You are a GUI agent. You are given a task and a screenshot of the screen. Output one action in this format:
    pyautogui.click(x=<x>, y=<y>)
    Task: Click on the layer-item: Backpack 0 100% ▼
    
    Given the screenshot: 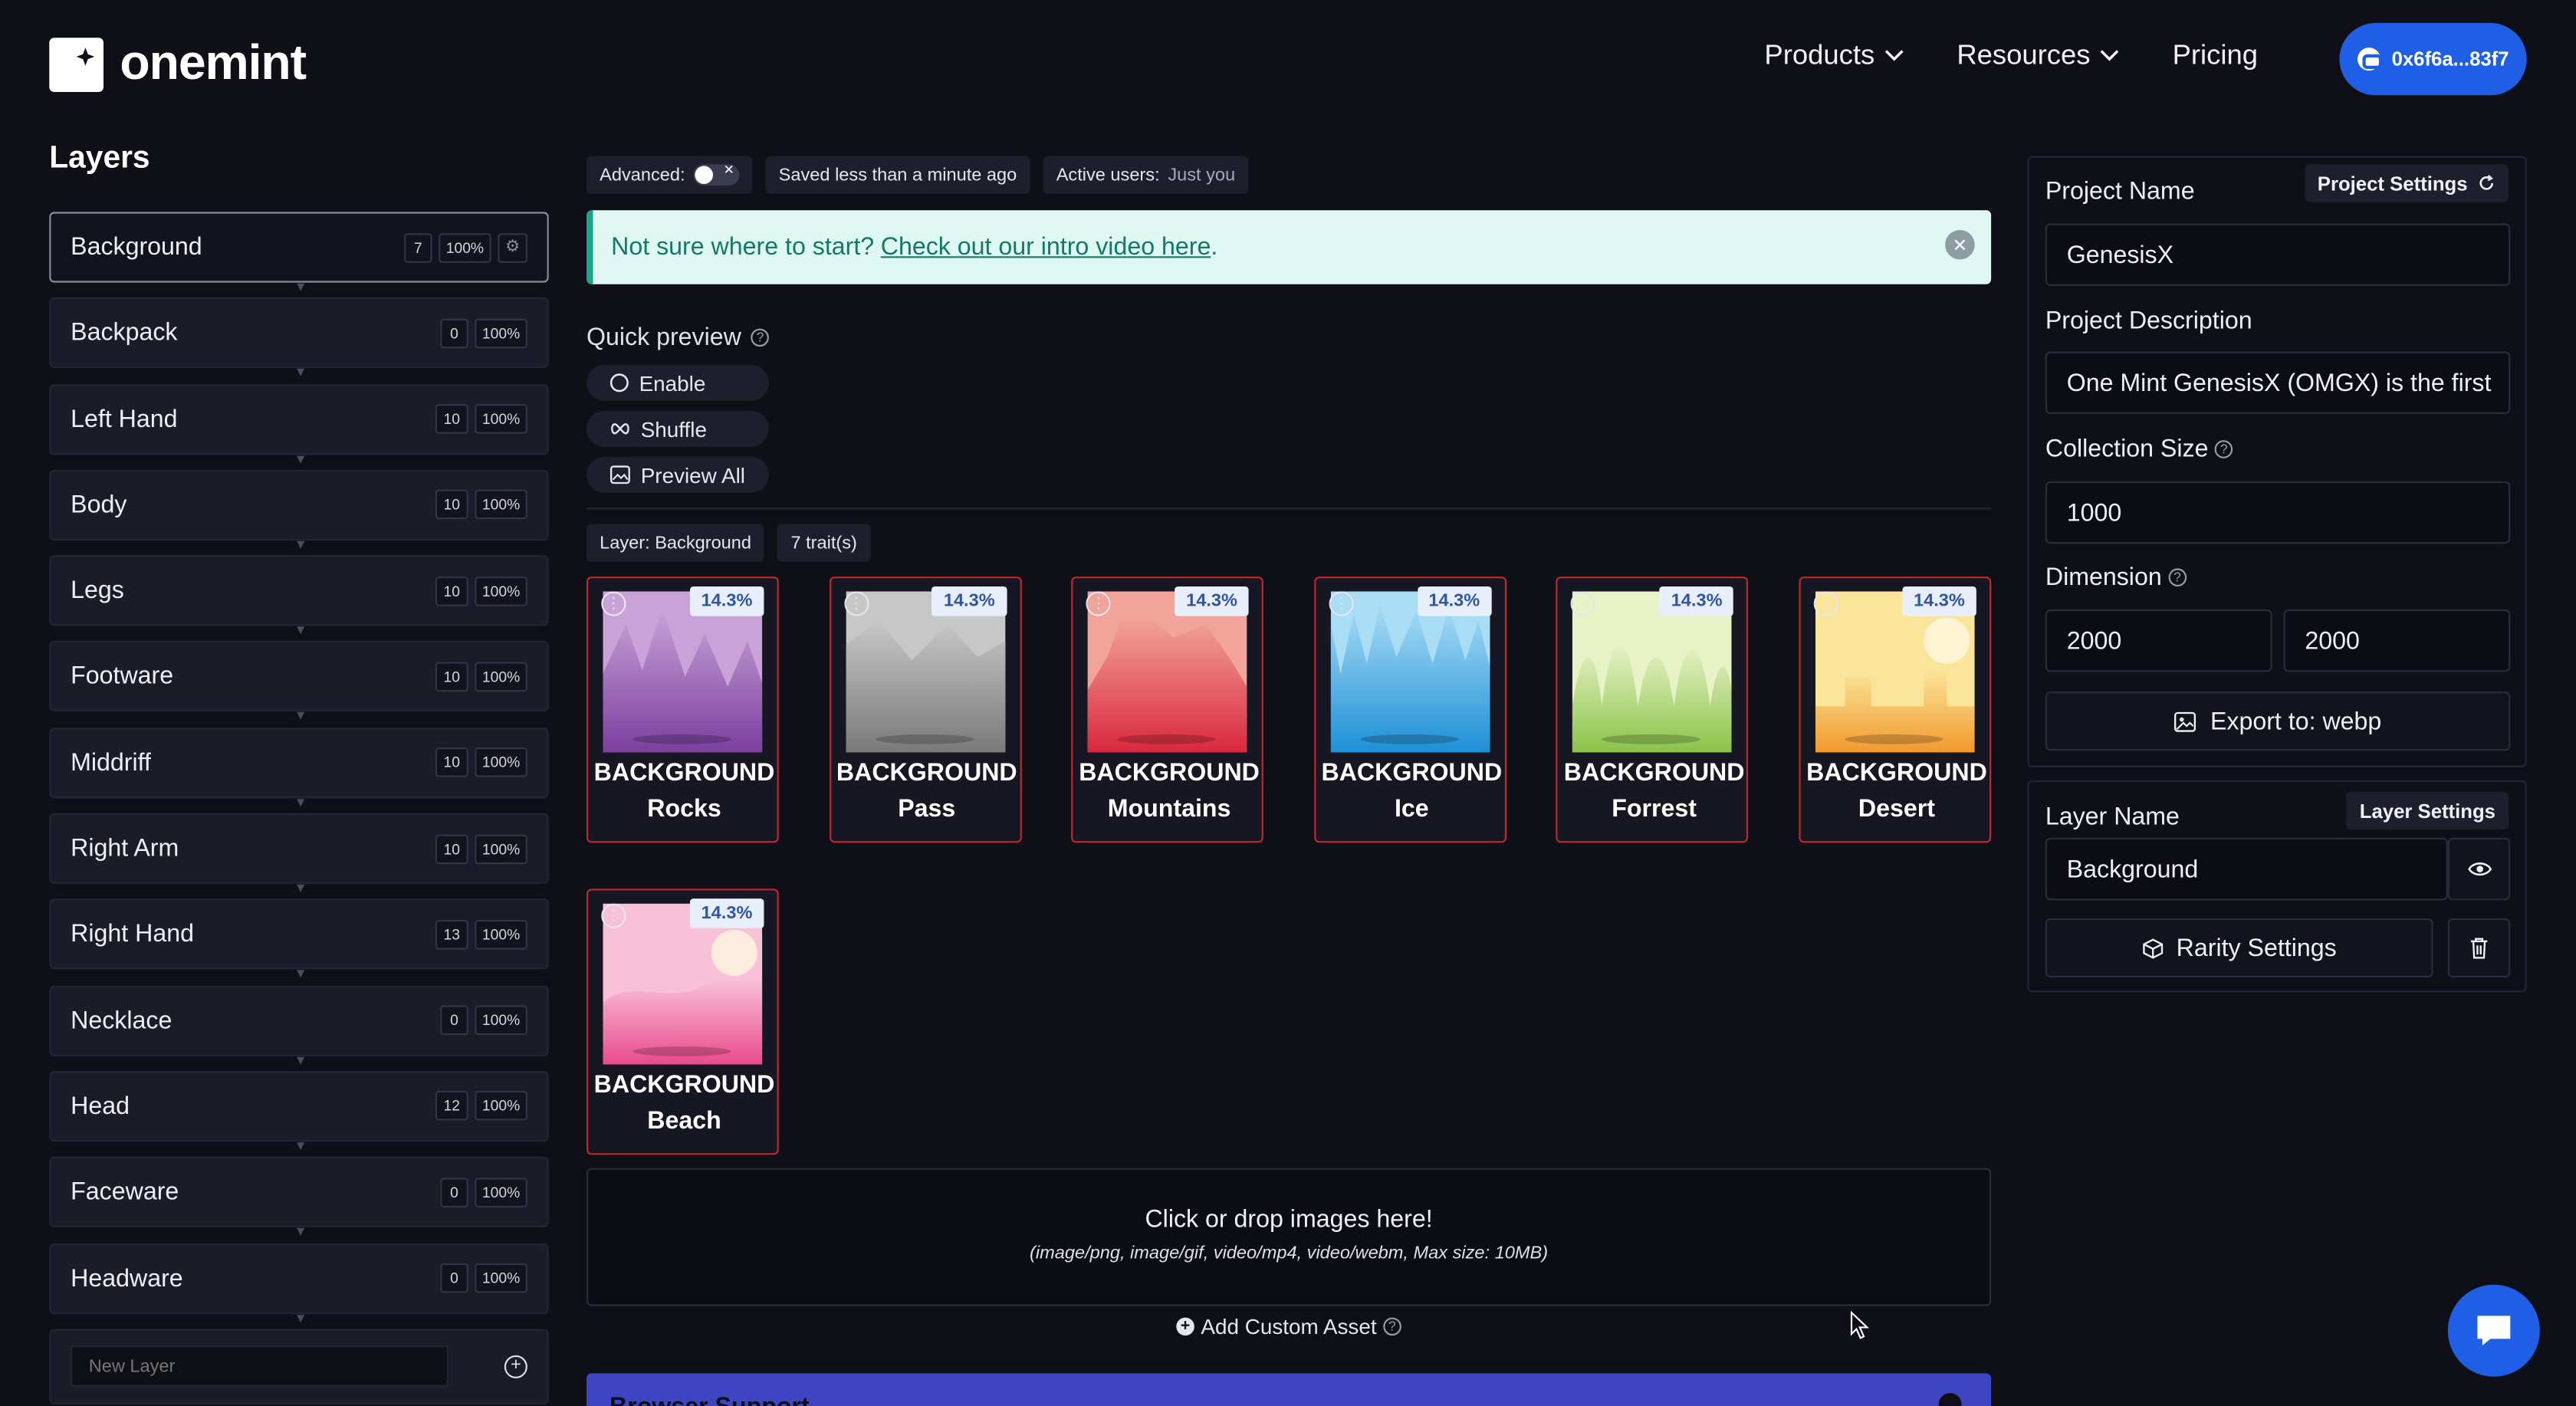 What is the action you would take?
    pyautogui.click(x=299, y=338)
    